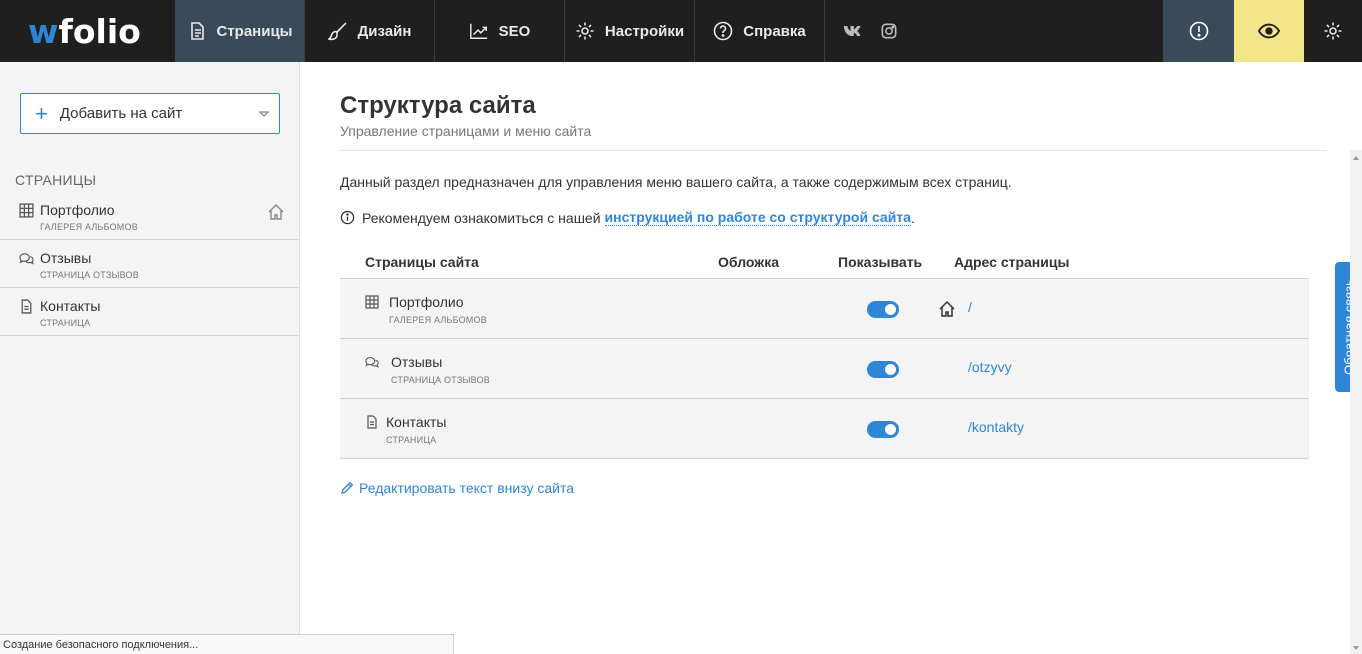 The width and height of the screenshot is (1362, 654). Describe the element at coordinates (889, 31) in the screenshot. I see `instagram-icon` at that location.